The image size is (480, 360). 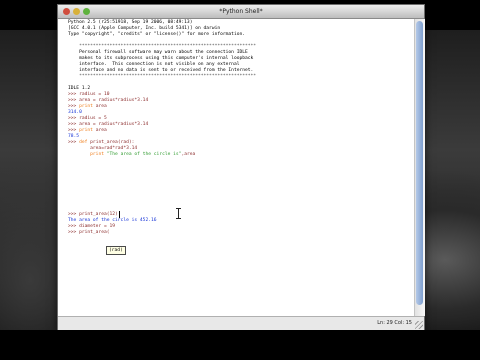 I want to click on text-caret, so click(x=119, y=214).